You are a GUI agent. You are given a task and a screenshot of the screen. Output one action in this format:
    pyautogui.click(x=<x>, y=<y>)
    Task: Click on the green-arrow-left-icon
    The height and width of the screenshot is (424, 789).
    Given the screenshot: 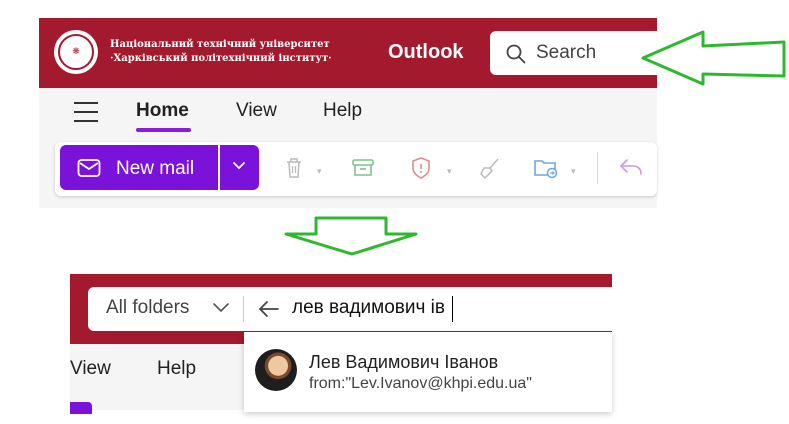 What is the action you would take?
    pyautogui.click(x=713, y=58)
    